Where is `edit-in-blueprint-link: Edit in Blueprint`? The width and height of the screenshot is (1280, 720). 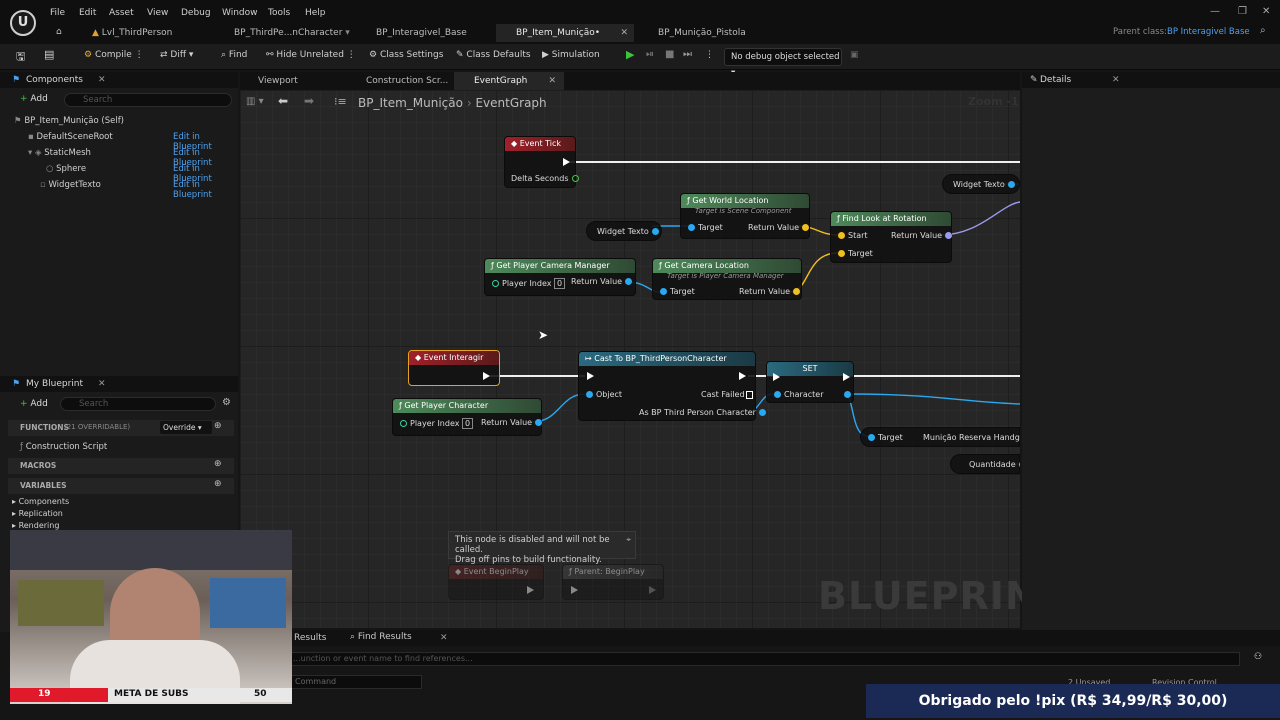
edit-in-blueprint-link: Edit in Blueprint is located at coordinates (205, 190).